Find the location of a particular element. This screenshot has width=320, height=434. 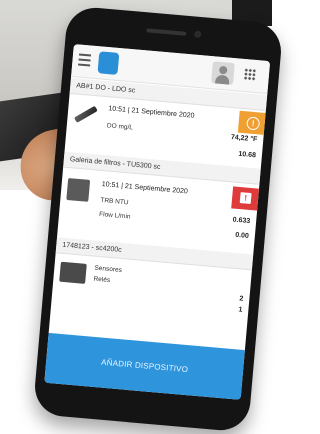

param-label: Sensores is located at coordinates (108, 269).